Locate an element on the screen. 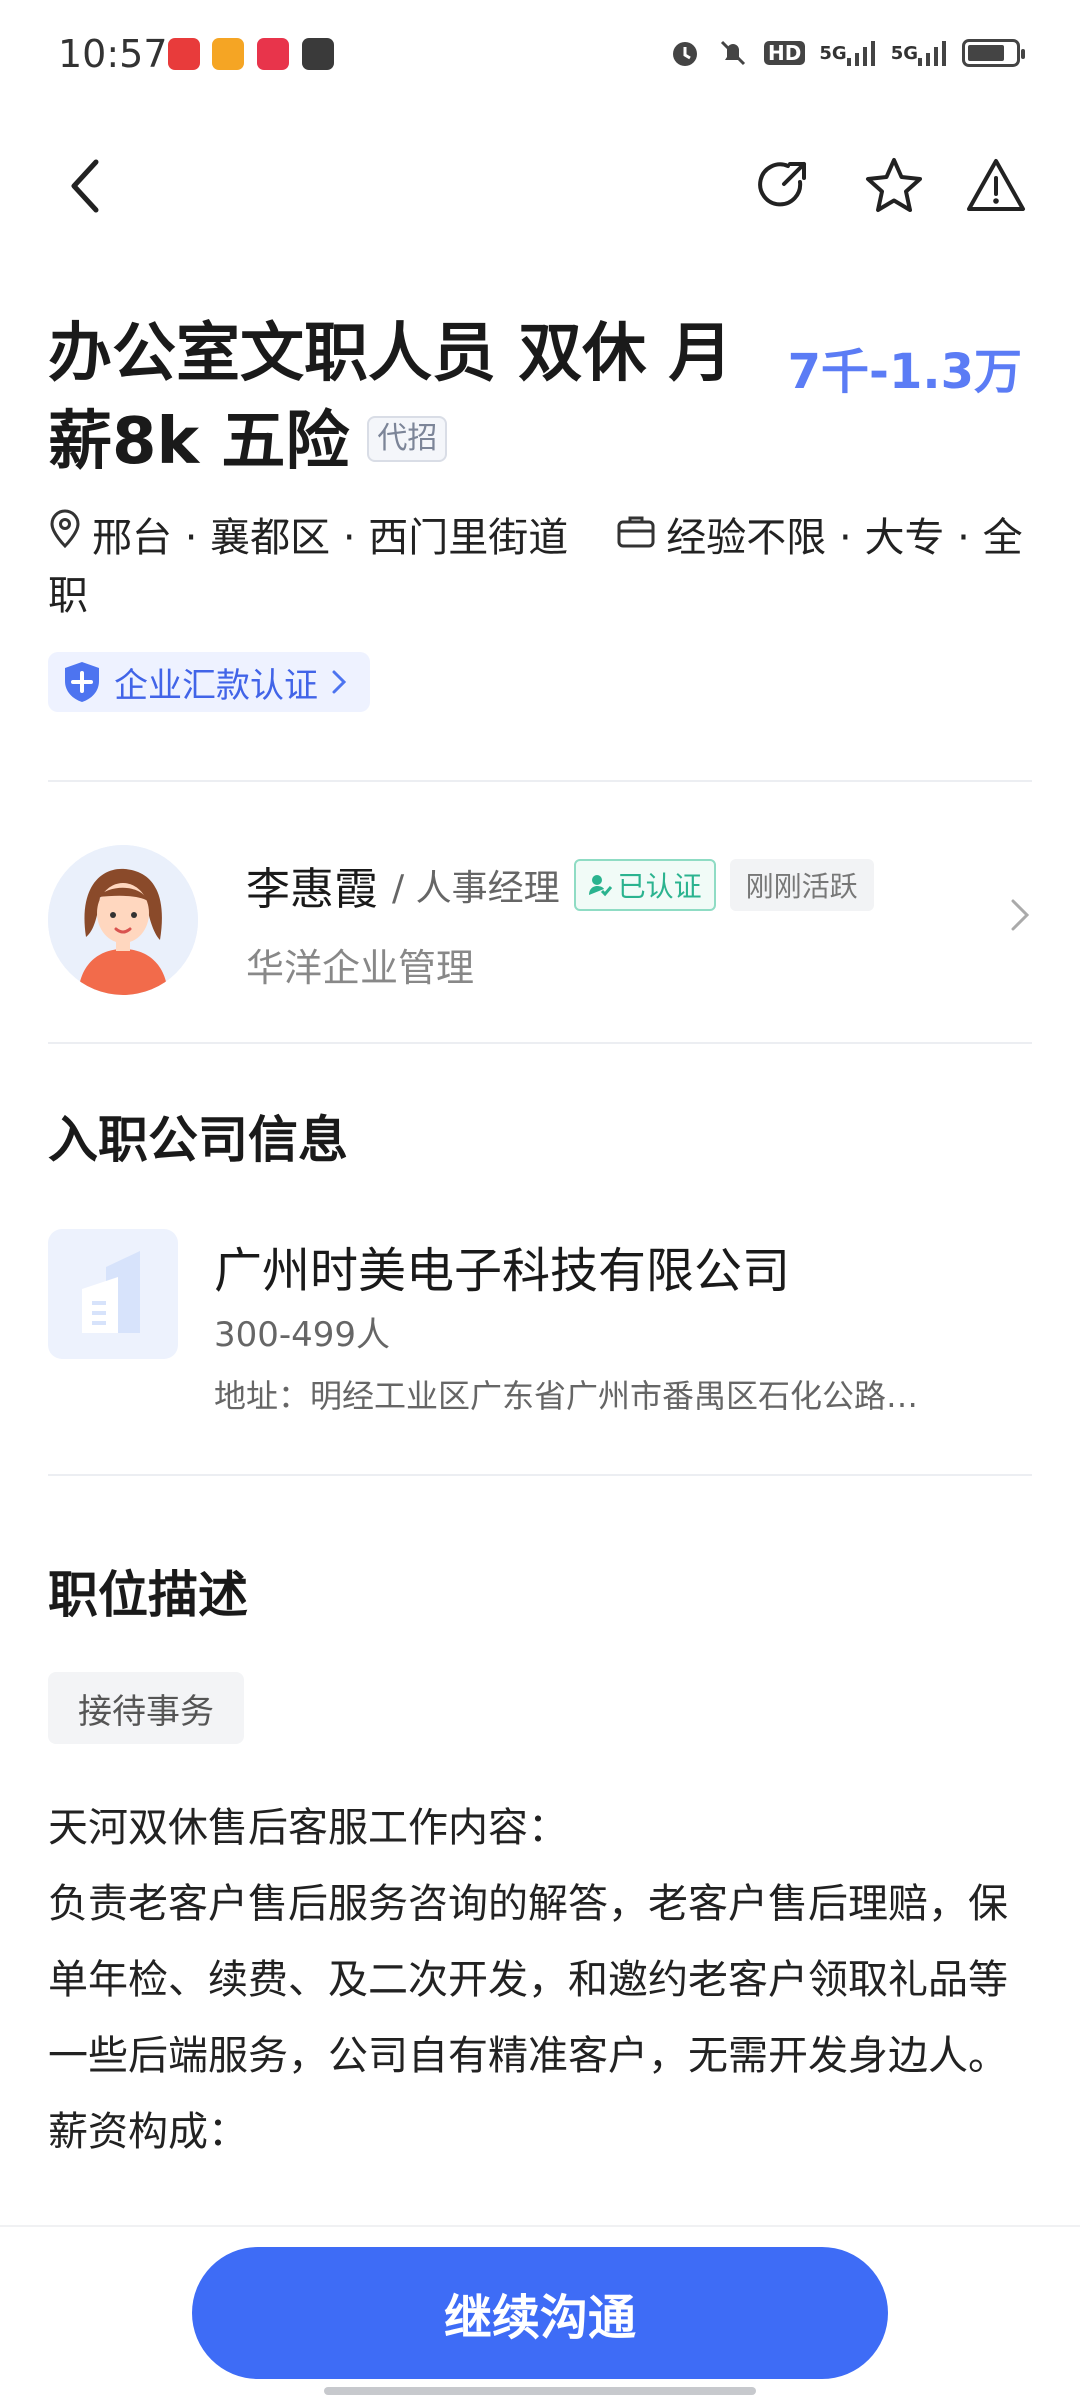 The height and width of the screenshot is (2400, 1080). bottom-action-bar: 继续沟通 is located at coordinates (540, 2312).